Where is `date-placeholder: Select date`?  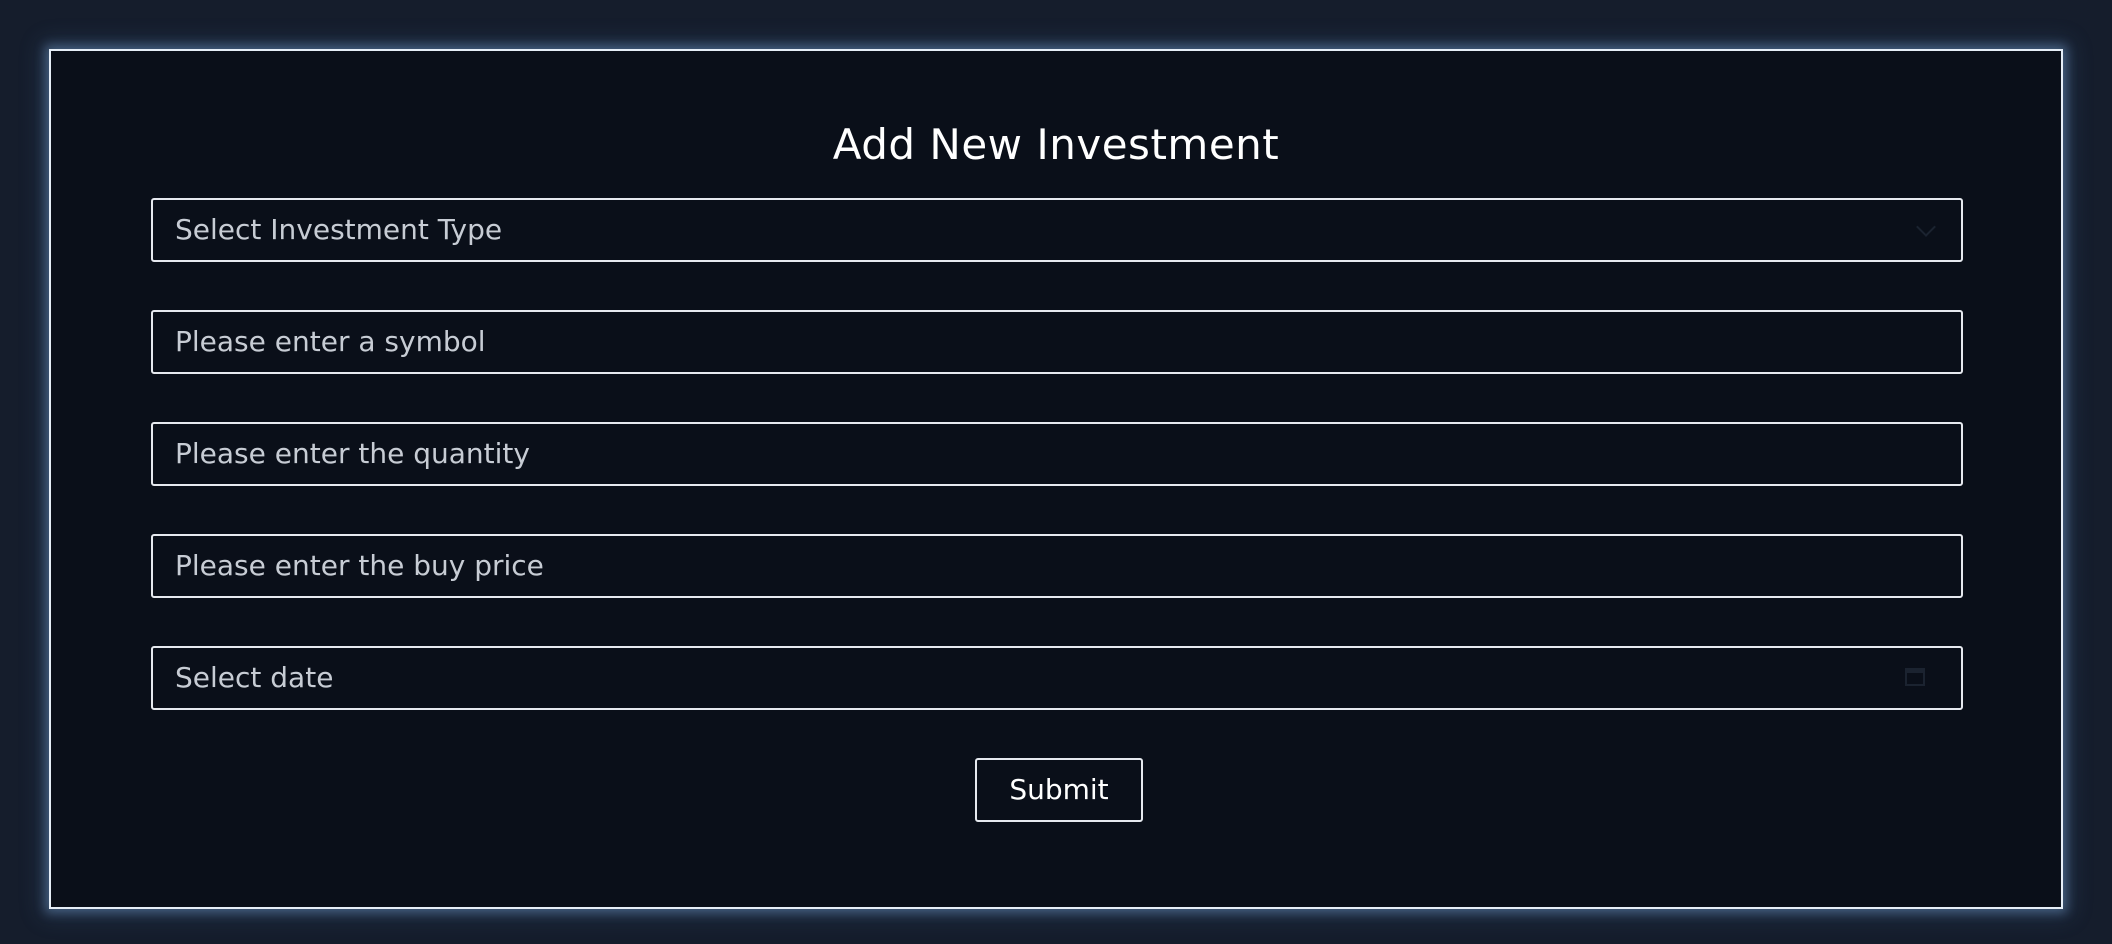 date-placeholder: Select date is located at coordinates (254, 677).